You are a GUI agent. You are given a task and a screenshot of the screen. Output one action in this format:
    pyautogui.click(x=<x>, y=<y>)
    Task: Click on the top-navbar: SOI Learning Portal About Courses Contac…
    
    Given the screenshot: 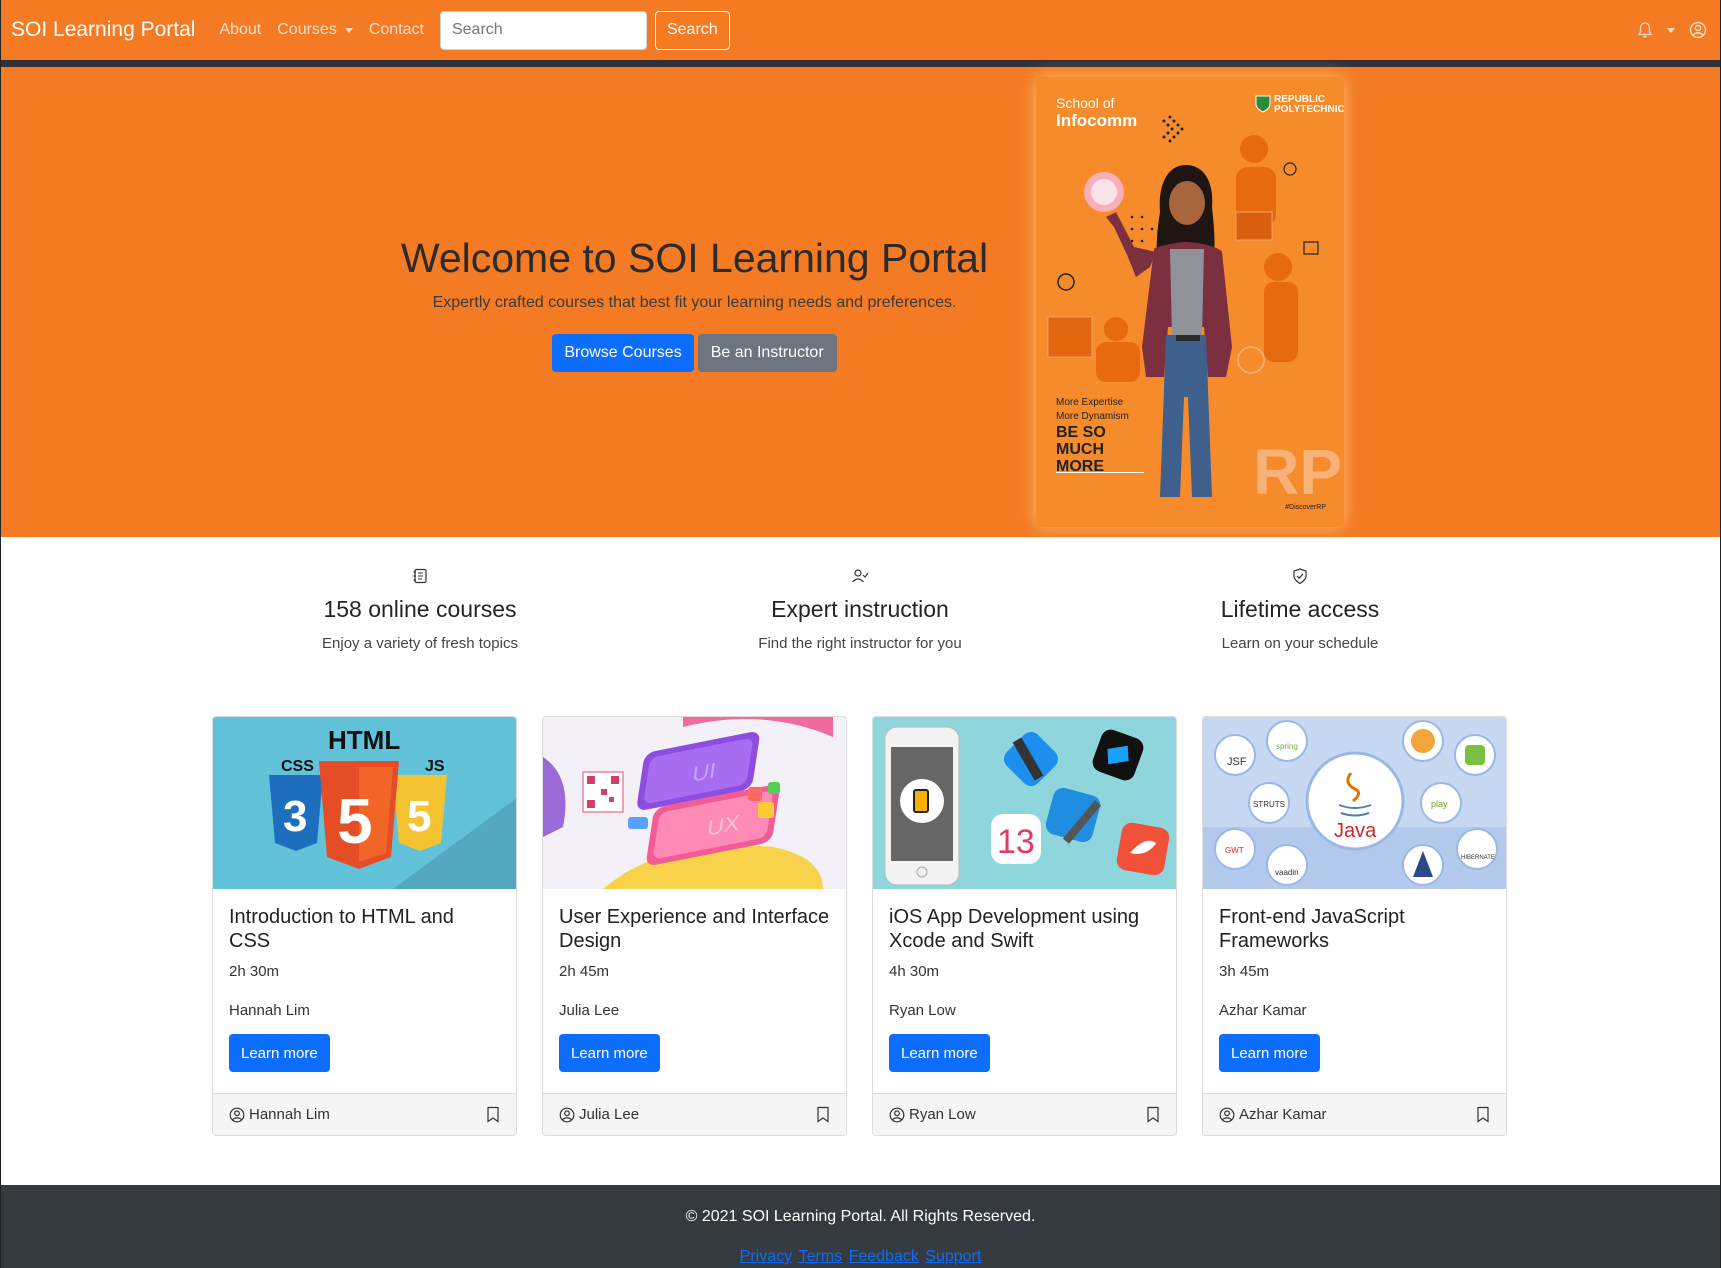 What is the action you would take?
    pyautogui.click(x=860, y=30)
    